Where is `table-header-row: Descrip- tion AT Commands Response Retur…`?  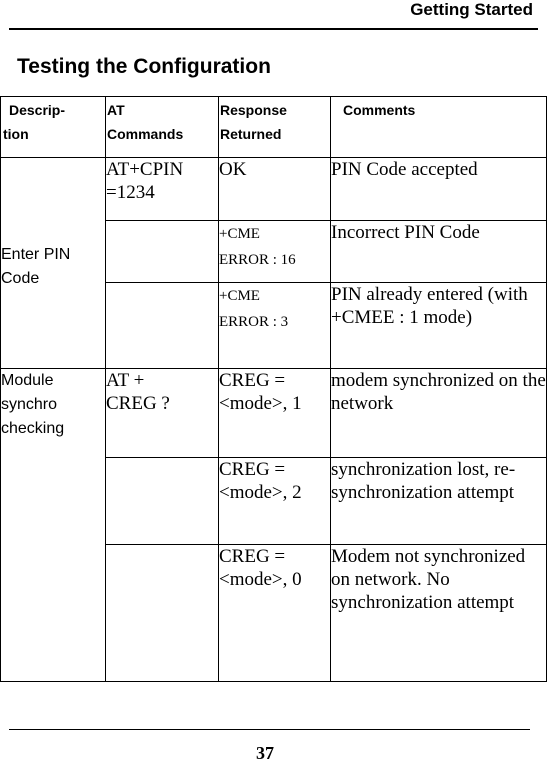 table-header-row: Descrip- tion AT Commands Response Retur… is located at coordinates (273, 127).